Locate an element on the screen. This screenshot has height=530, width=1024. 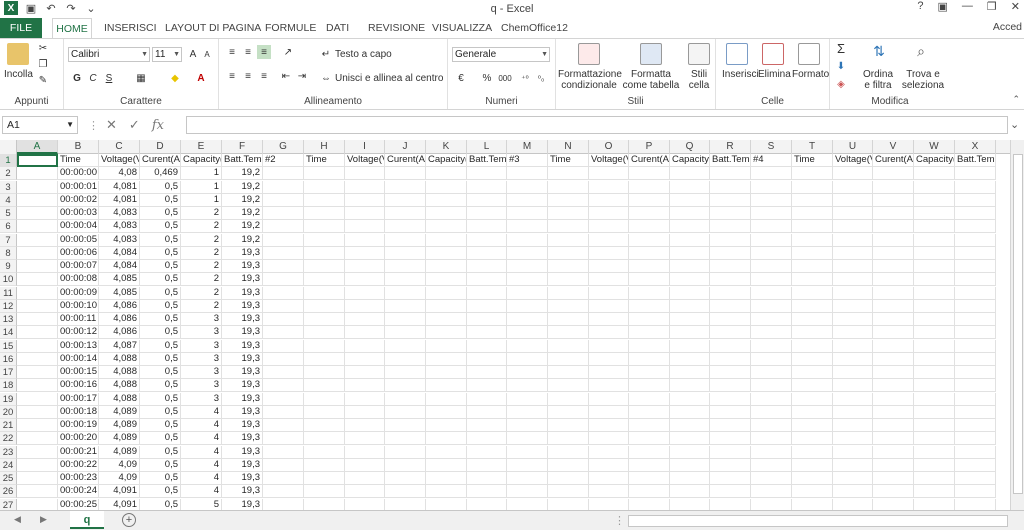
cell-j15 is located at coordinates (405, 346).